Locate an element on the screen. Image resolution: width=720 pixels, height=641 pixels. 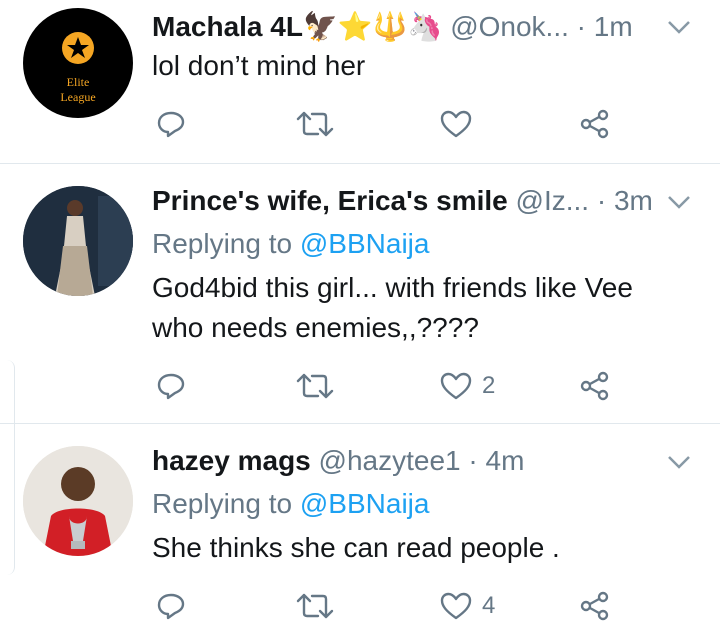
like-button: 4 is located at coordinates (467, 606).